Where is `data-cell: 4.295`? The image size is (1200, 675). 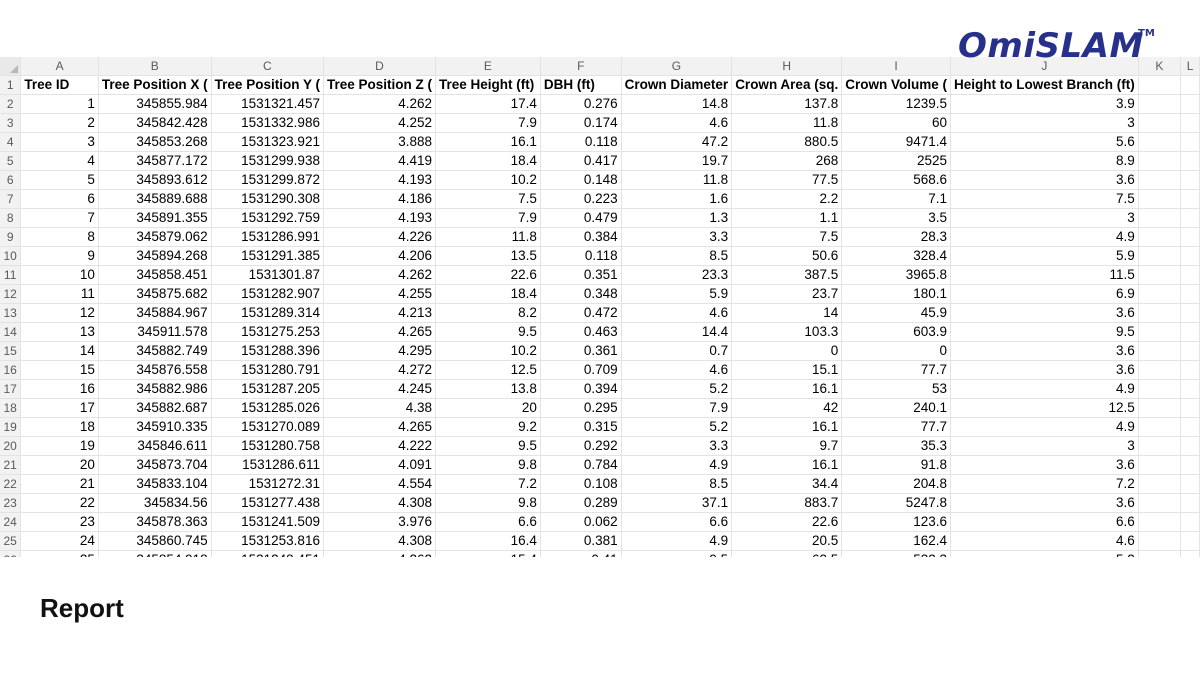
data-cell: 4.295 is located at coordinates (379, 351).